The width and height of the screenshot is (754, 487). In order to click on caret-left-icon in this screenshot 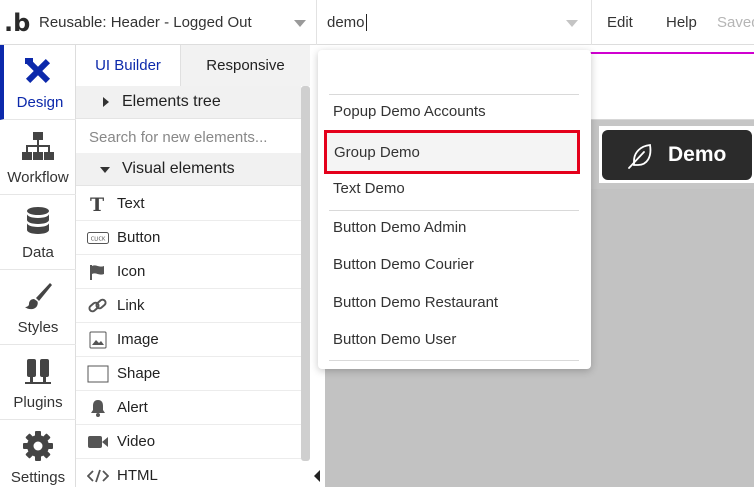, I will do `click(317, 476)`.